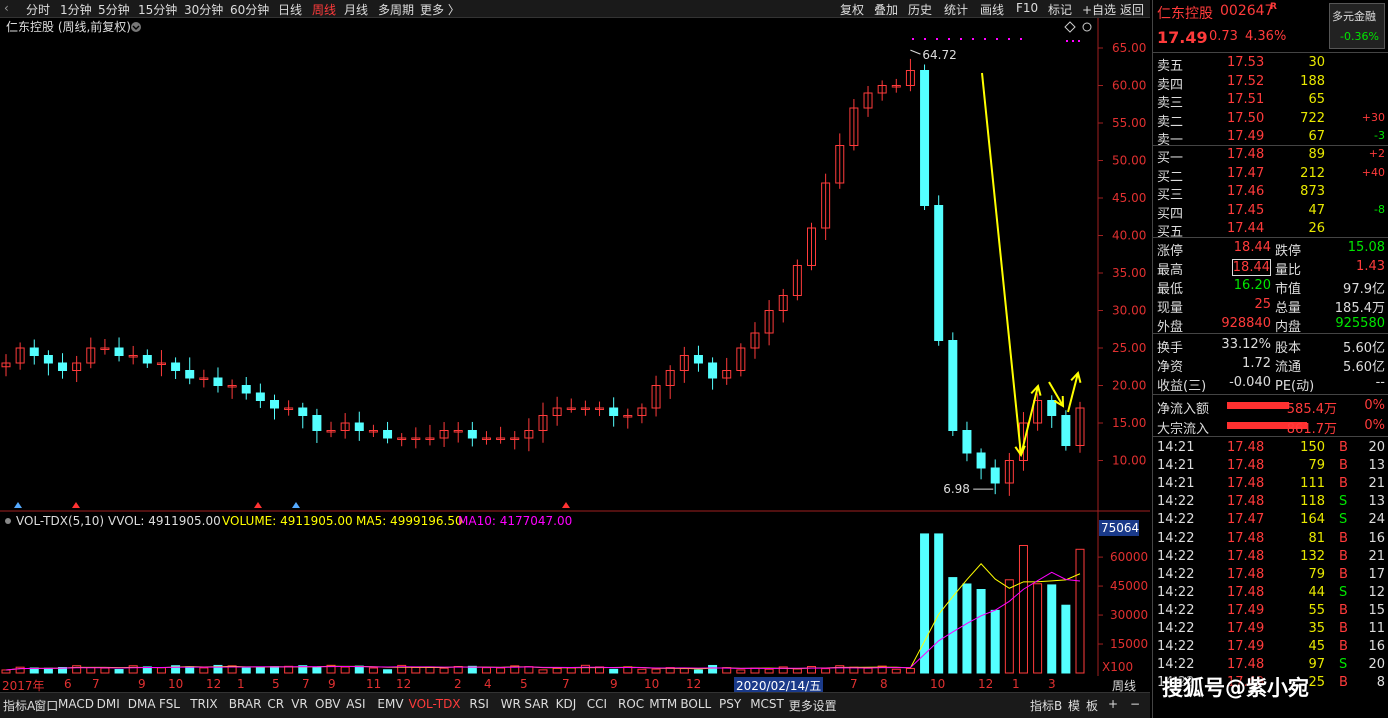 This screenshot has height=718, width=1388. I want to click on flow-row: 净流入额 585.4万 0%, so click(1270, 407).